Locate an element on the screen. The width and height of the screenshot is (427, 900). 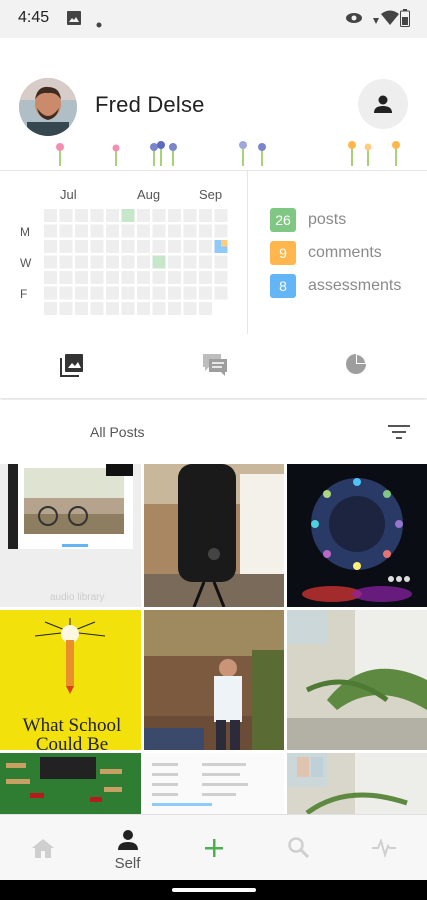
photo-library-icon is located at coordinates (71, 365).